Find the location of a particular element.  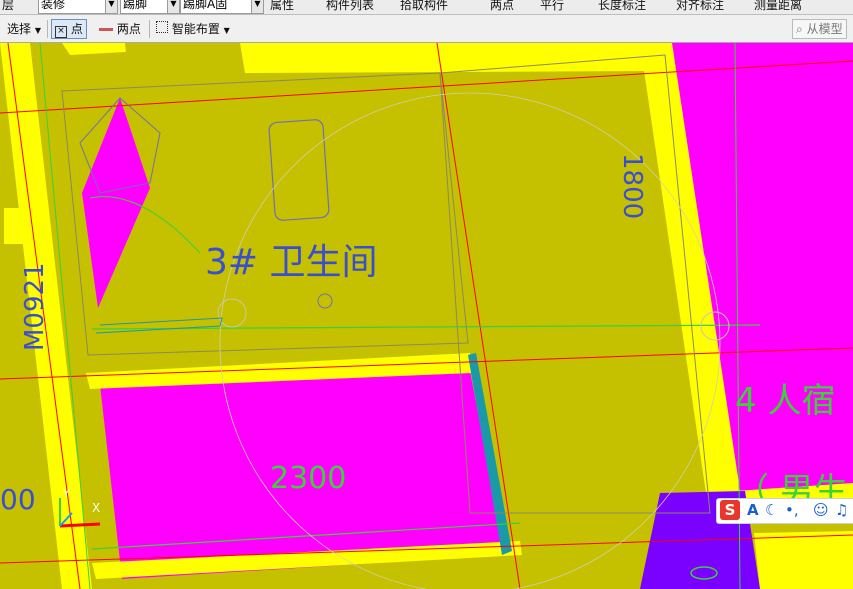

draw-toolbar: 选择 ▼ × 点 两点 智能布置 ▼ ⌕ 从模型 is located at coordinates (426, 29).